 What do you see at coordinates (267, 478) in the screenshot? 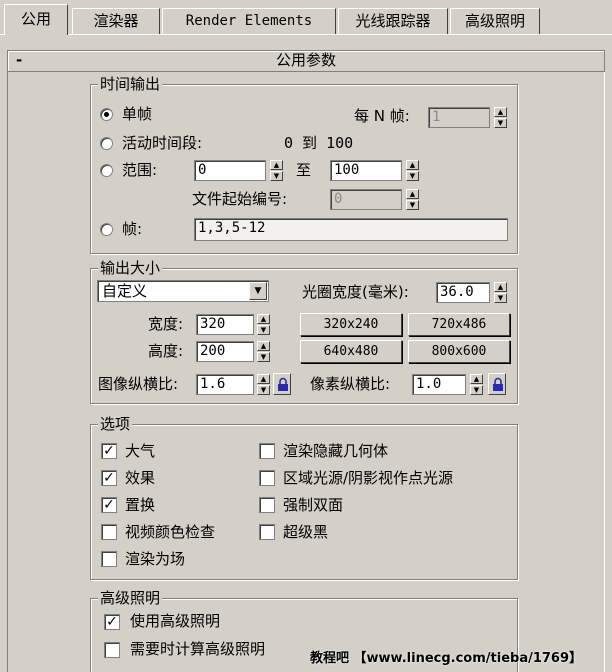
I see `area-lights-checkbox` at bounding box center [267, 478].